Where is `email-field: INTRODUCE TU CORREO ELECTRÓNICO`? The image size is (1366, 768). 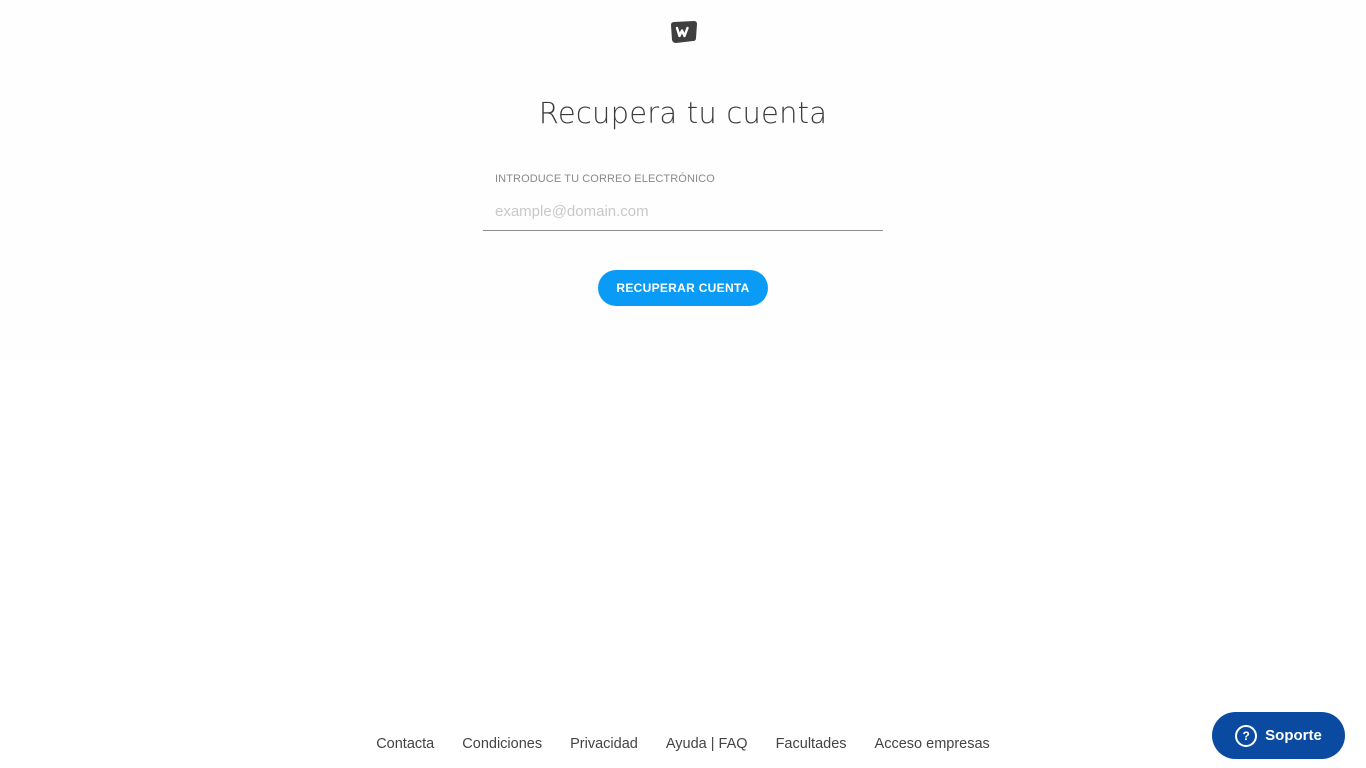 email-field: INTRODUCE TU CORREO ELECTRÓNICO is located at coordinates (683, 200).